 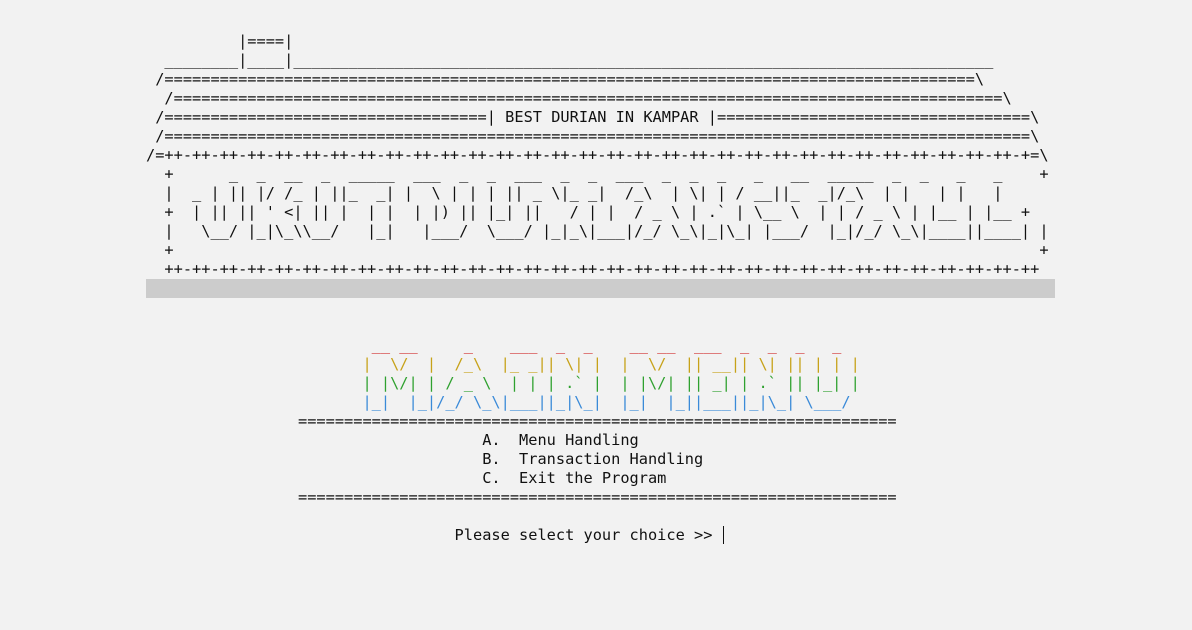 I want to click on text-cursor, so click(x=723, y=535).